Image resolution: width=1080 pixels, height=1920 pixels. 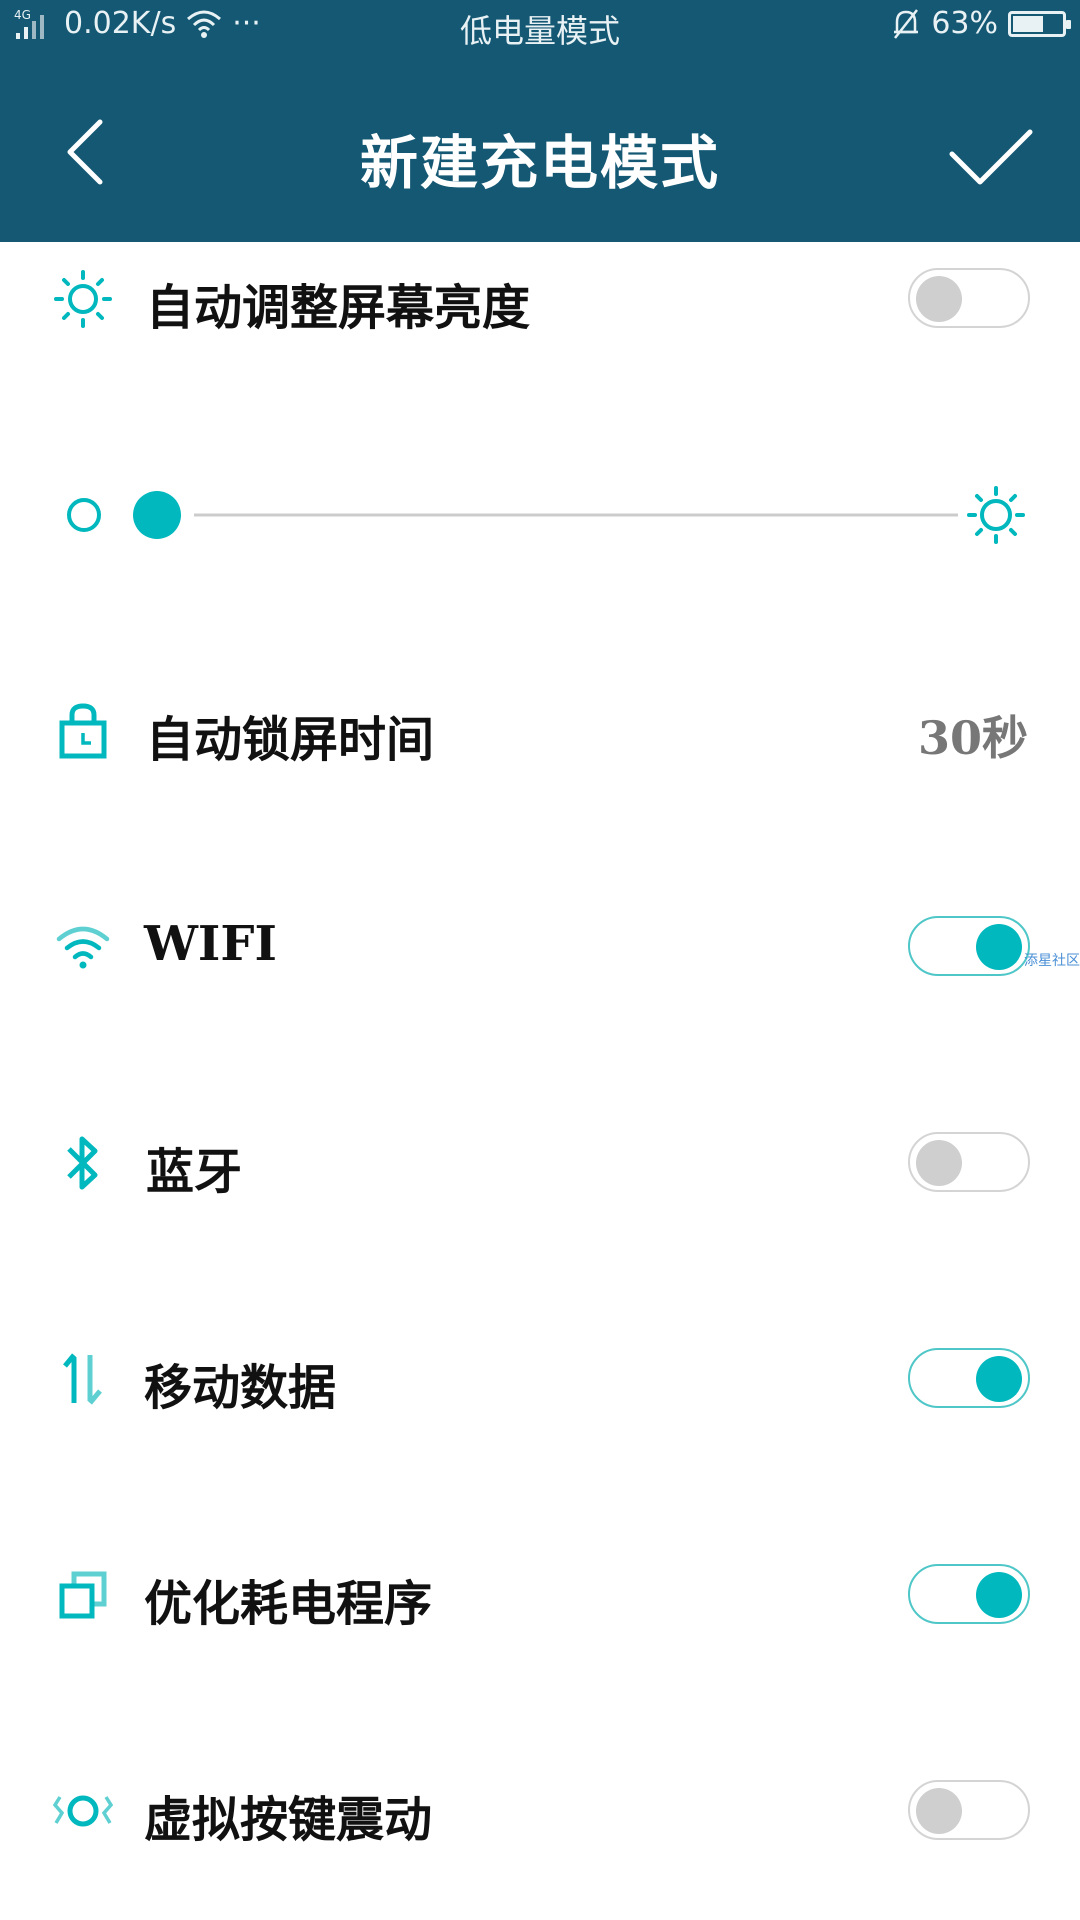 What do you see at coordinates (969, 1594) in the screenshot?
I see `optimize-apps-toggle` at bounding box center [969, 1594].